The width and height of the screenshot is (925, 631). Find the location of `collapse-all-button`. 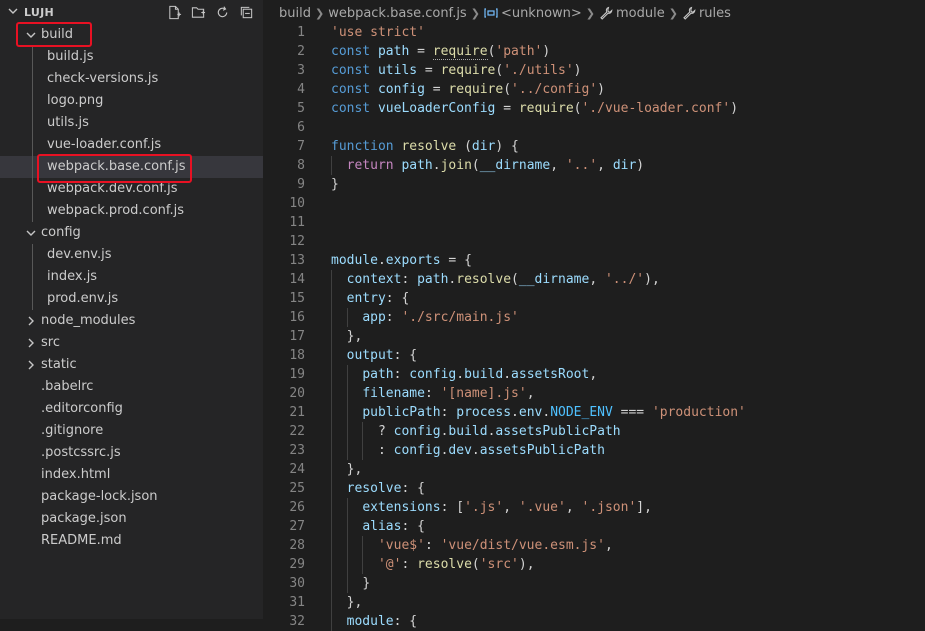

collapse-all-button is located at coordinates (246, 12).